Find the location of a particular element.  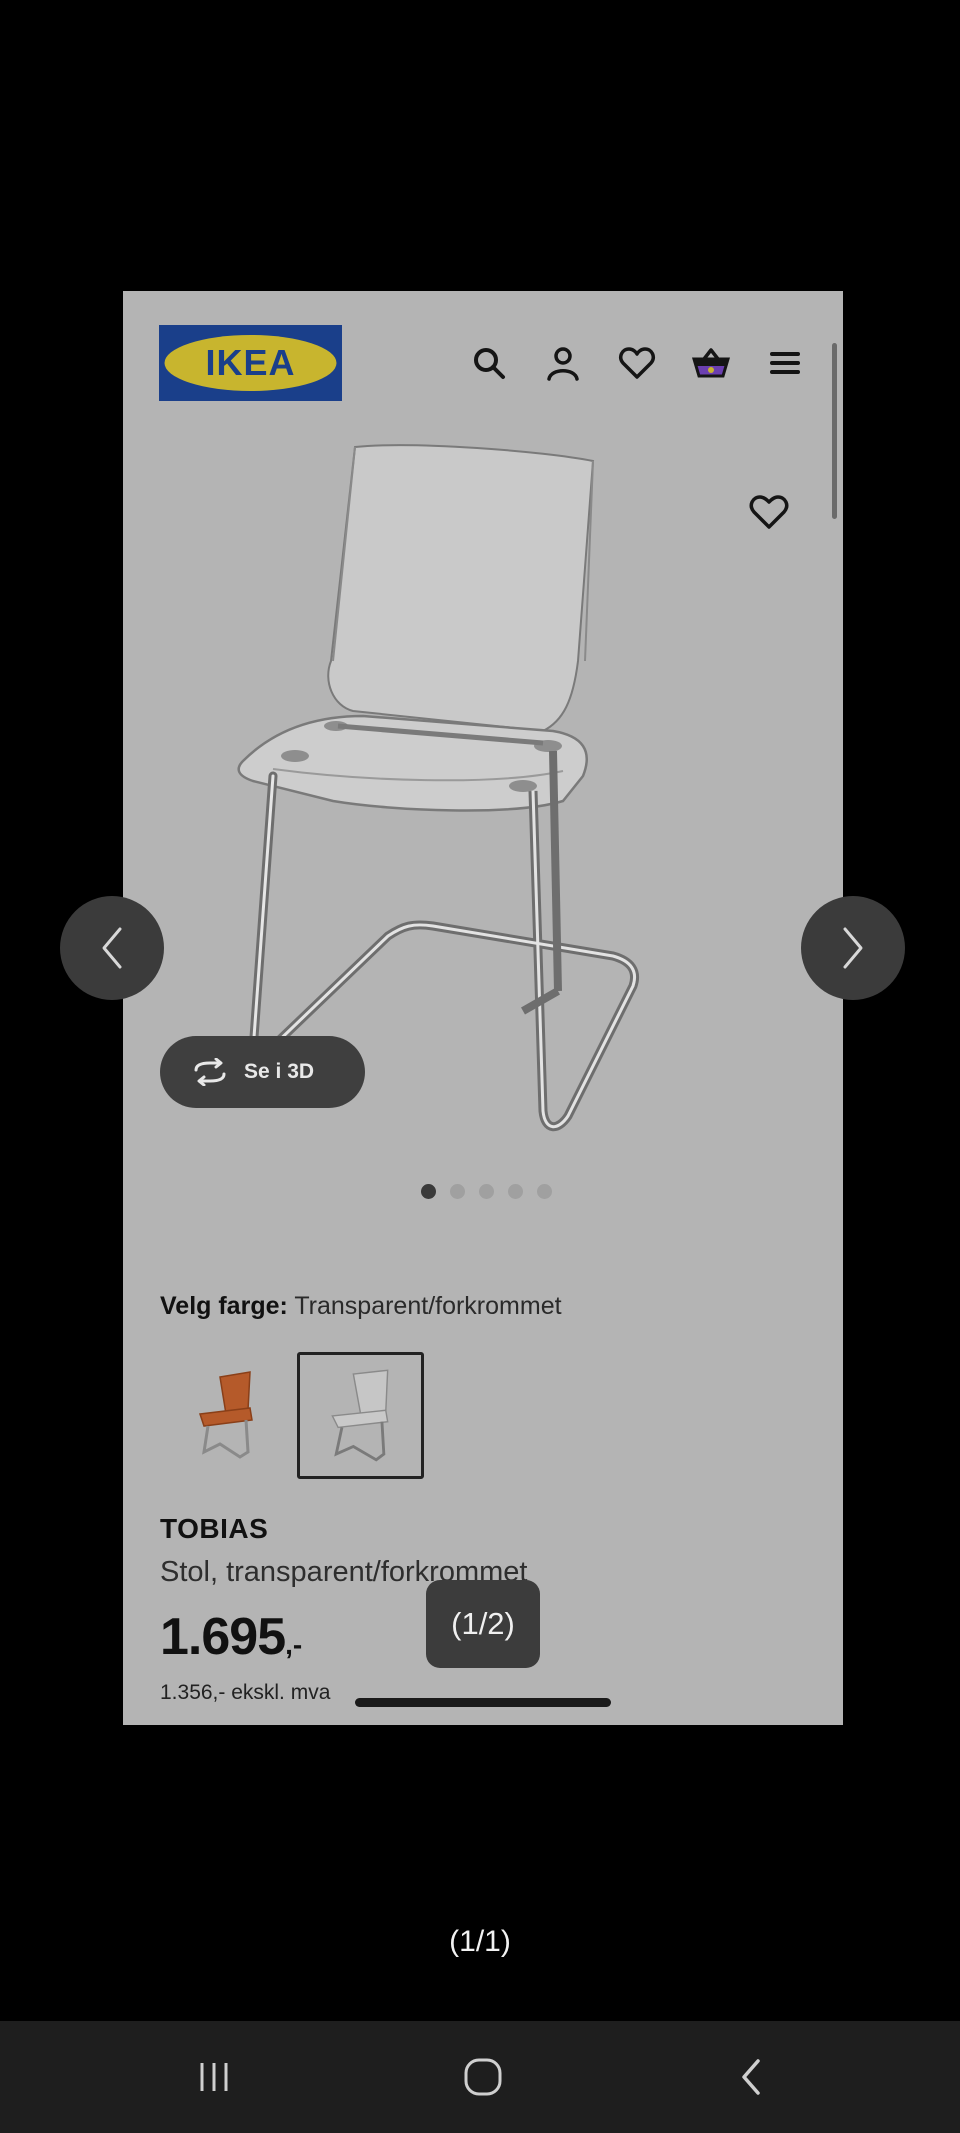

view-in-3d-label: Se i 3D is located at coordinates (279, 1071).